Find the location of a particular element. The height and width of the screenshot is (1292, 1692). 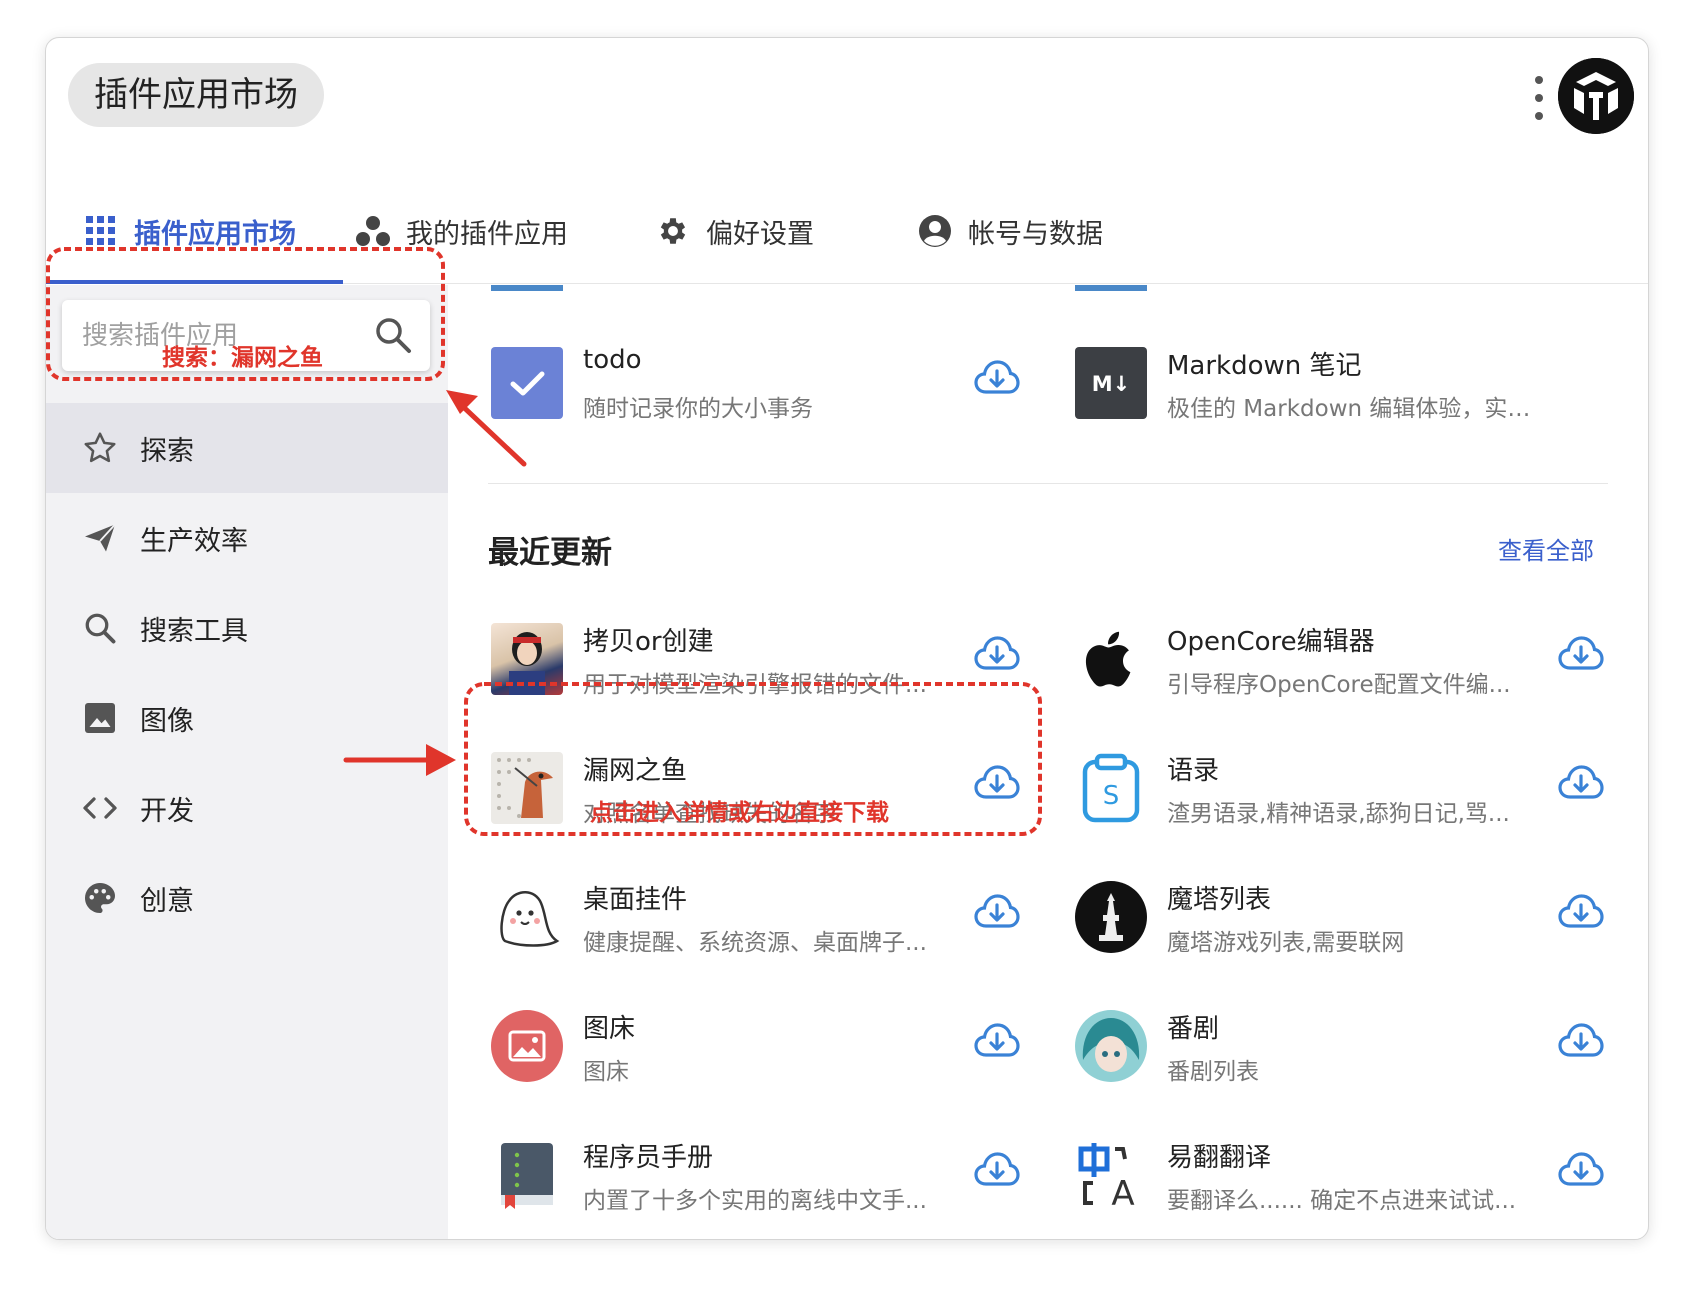

tab-label: 我的插件应用 is located at coordinates (487, 234).